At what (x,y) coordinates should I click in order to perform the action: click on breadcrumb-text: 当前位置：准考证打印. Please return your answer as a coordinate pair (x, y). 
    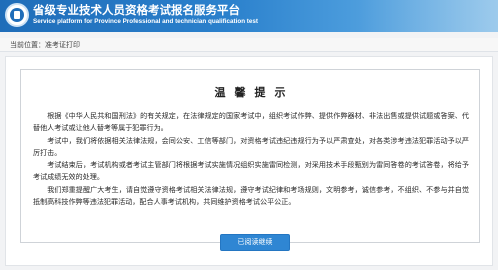
    Looking at the image, I should click on (45, 45).